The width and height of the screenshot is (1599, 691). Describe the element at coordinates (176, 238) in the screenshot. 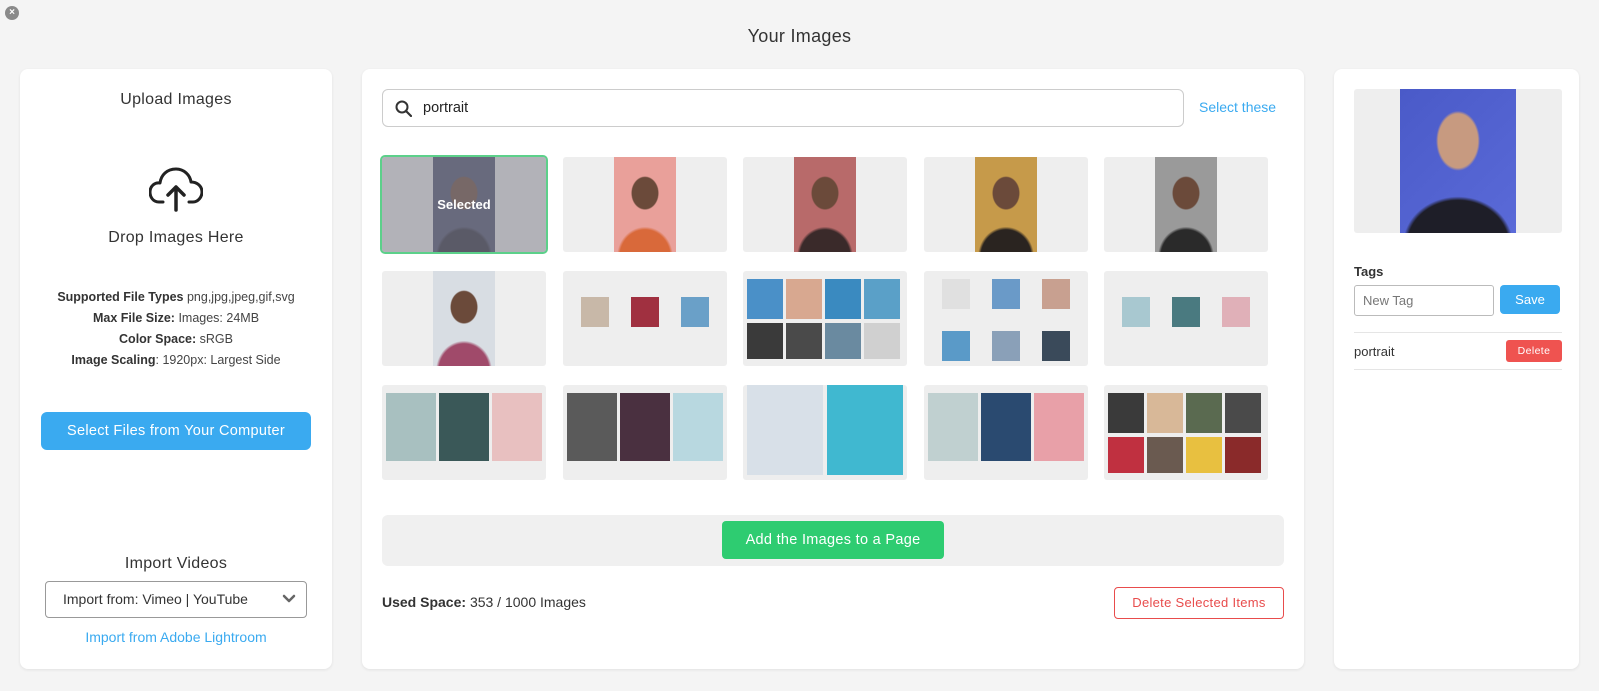

I see `drop-zone-label: Drop Images Here` at that location.